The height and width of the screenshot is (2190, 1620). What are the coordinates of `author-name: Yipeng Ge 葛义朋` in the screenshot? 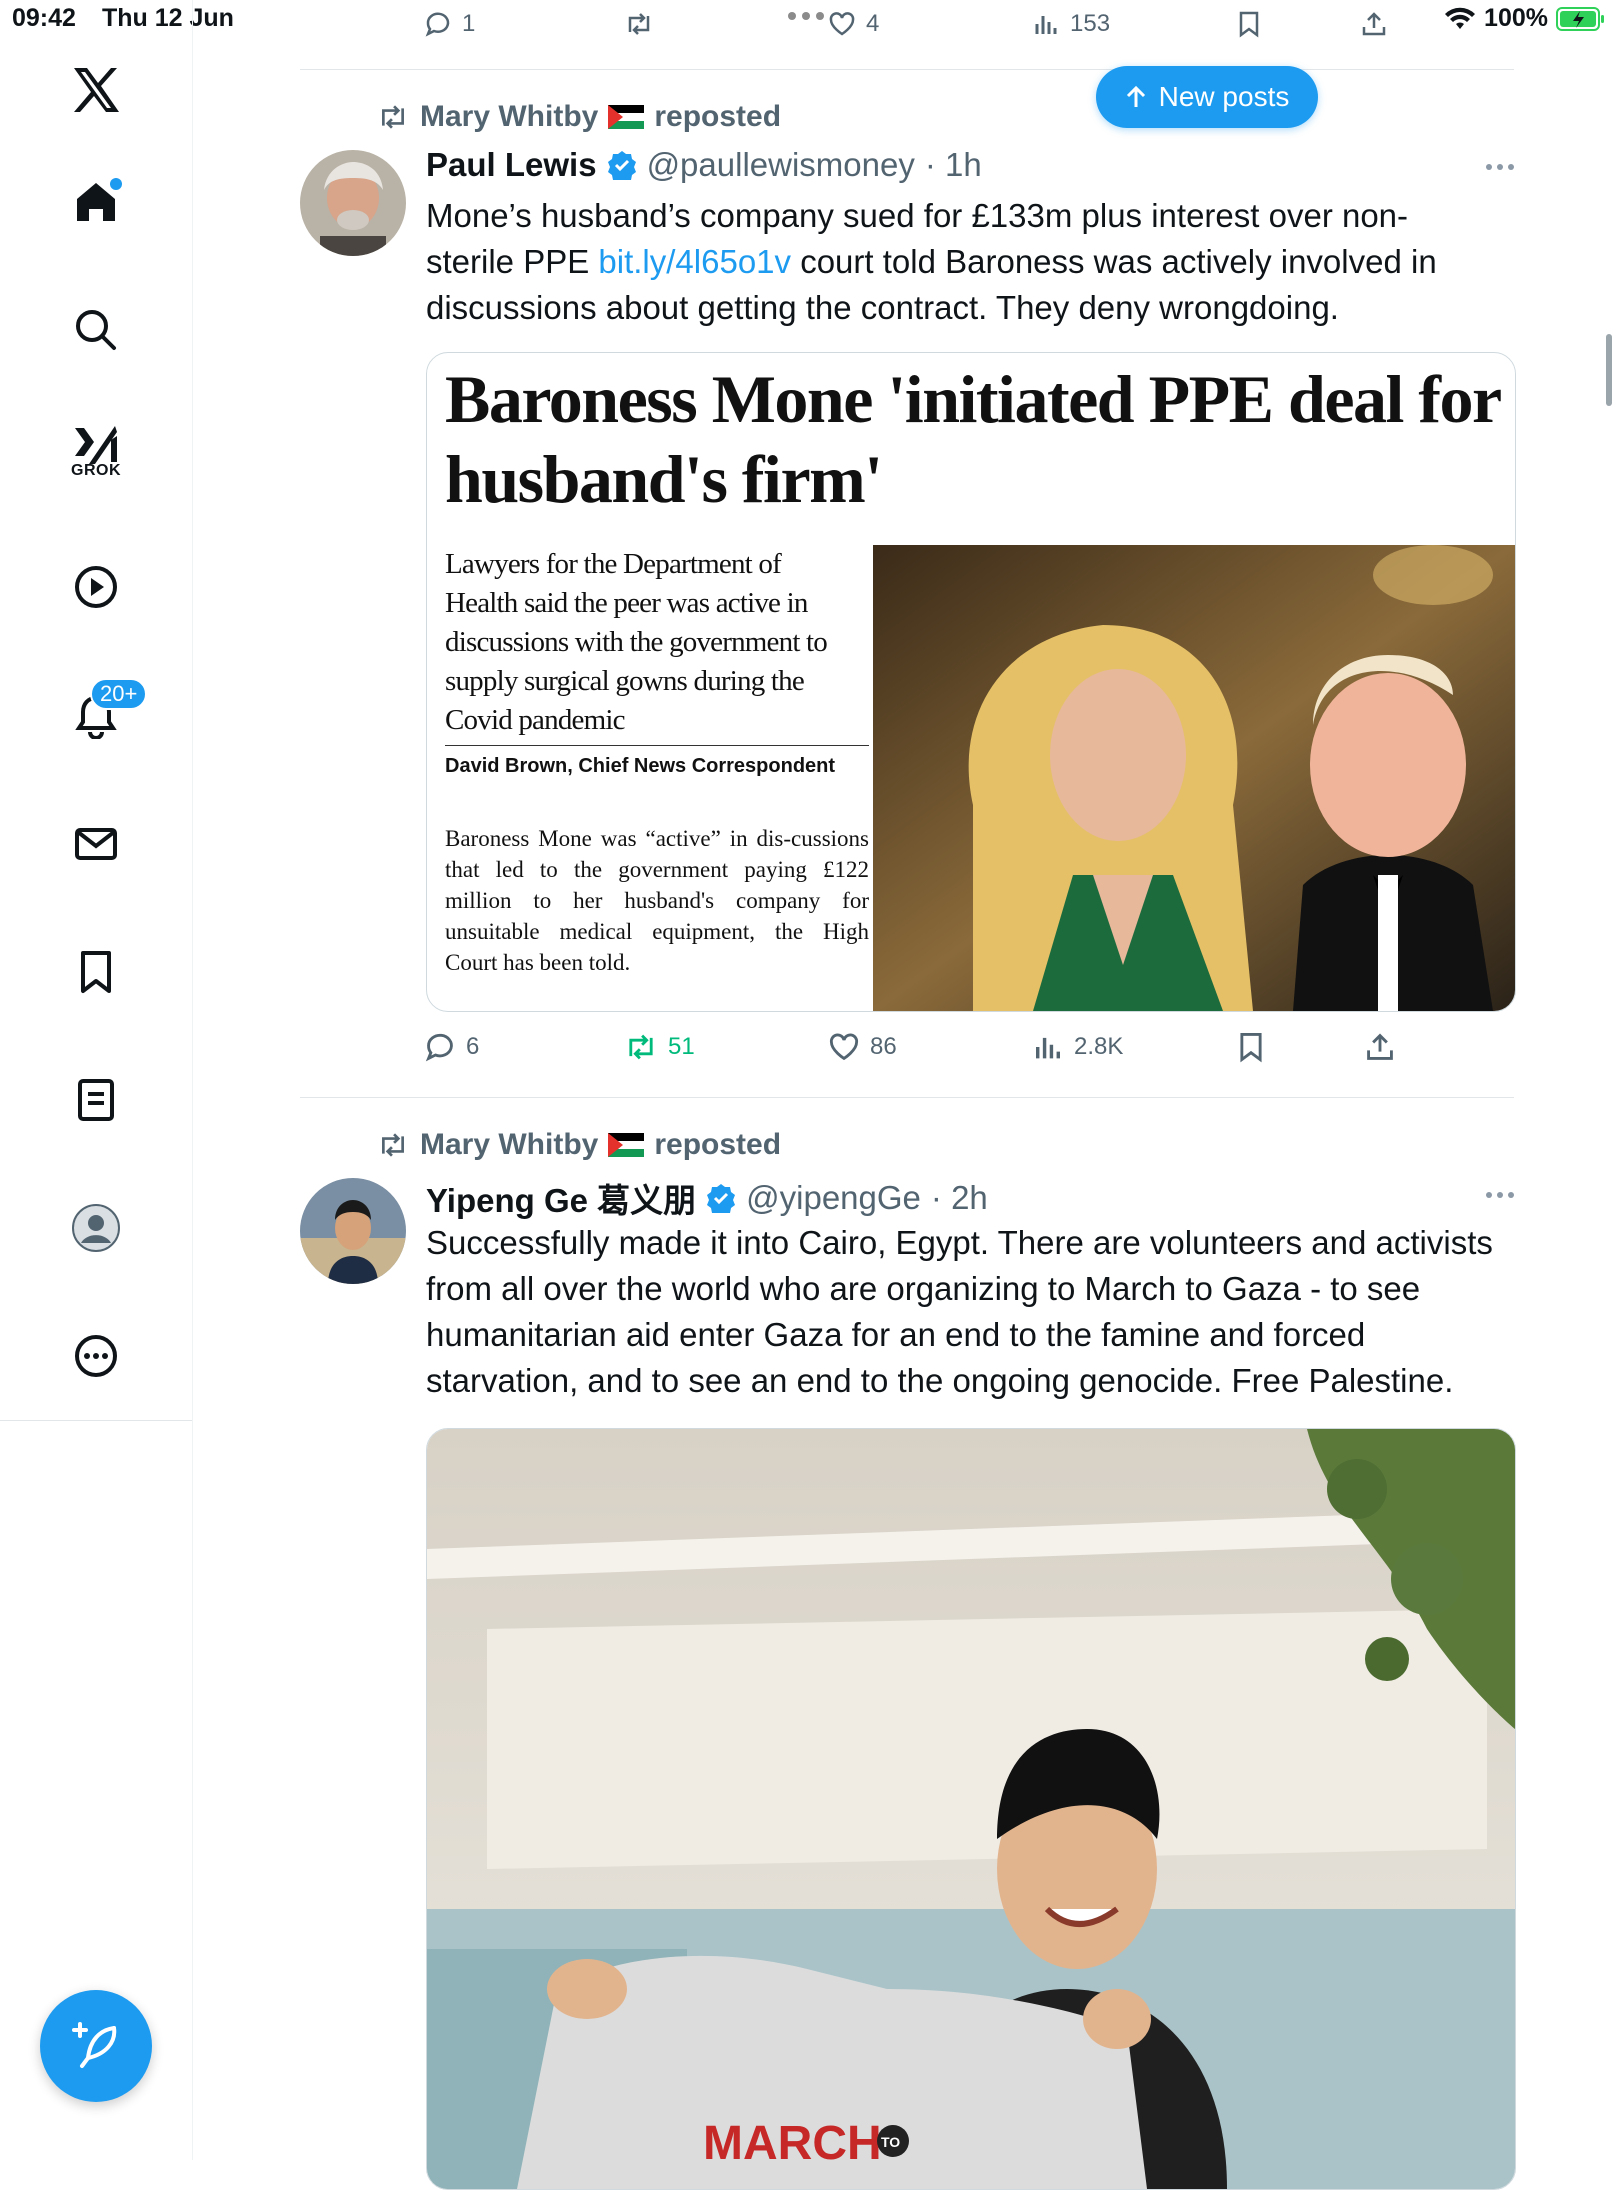 It's located at (561, 1198).